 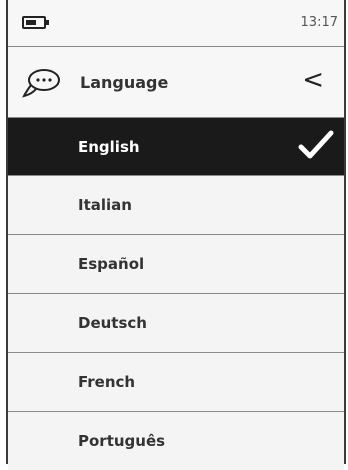 What do you see at coordinates (176, 382) in the screenshot?
I see `language-item-french: French` at bounding box center [176, 382].